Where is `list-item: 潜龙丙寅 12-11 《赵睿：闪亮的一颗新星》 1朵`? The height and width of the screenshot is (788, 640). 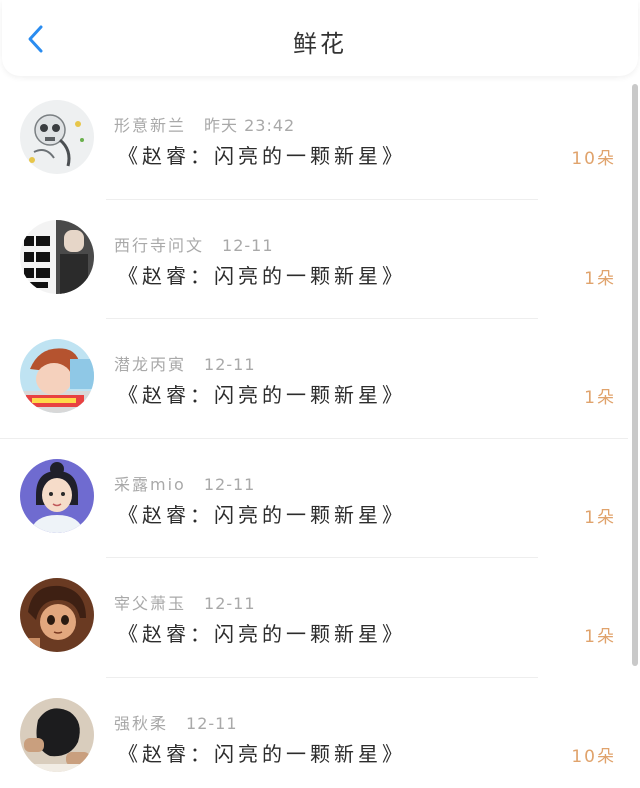
list-item: 潜龙丙寅 12-11 《赵睿：闪亮的一颗新星》 1朵 is located at coordinates (314, 379).